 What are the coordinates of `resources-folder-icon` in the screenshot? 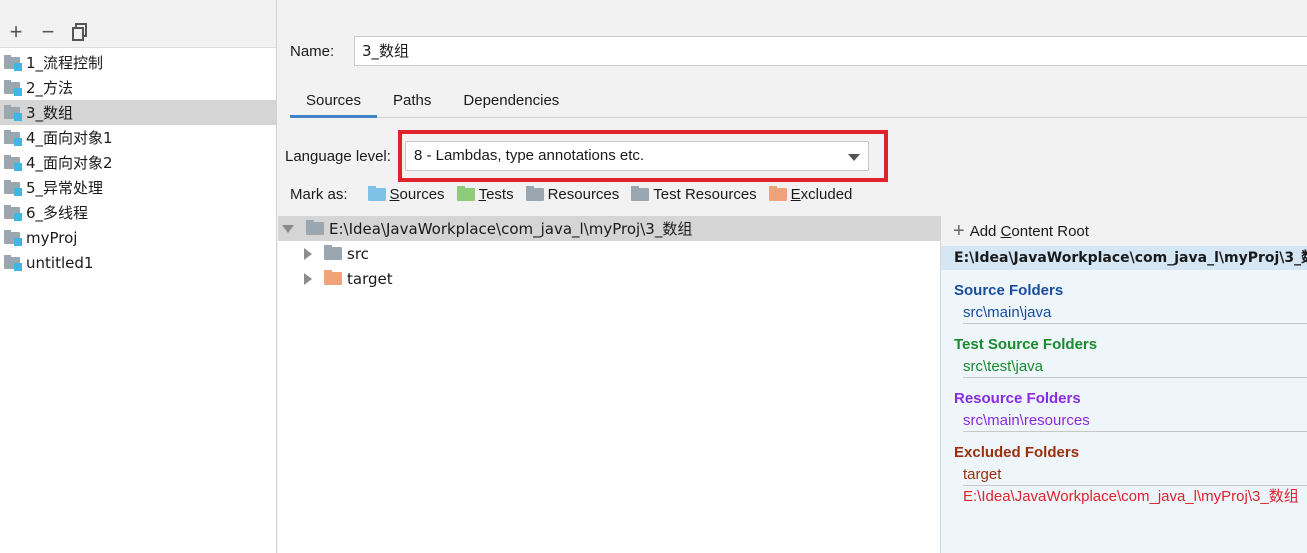 It's located at (534, 193).